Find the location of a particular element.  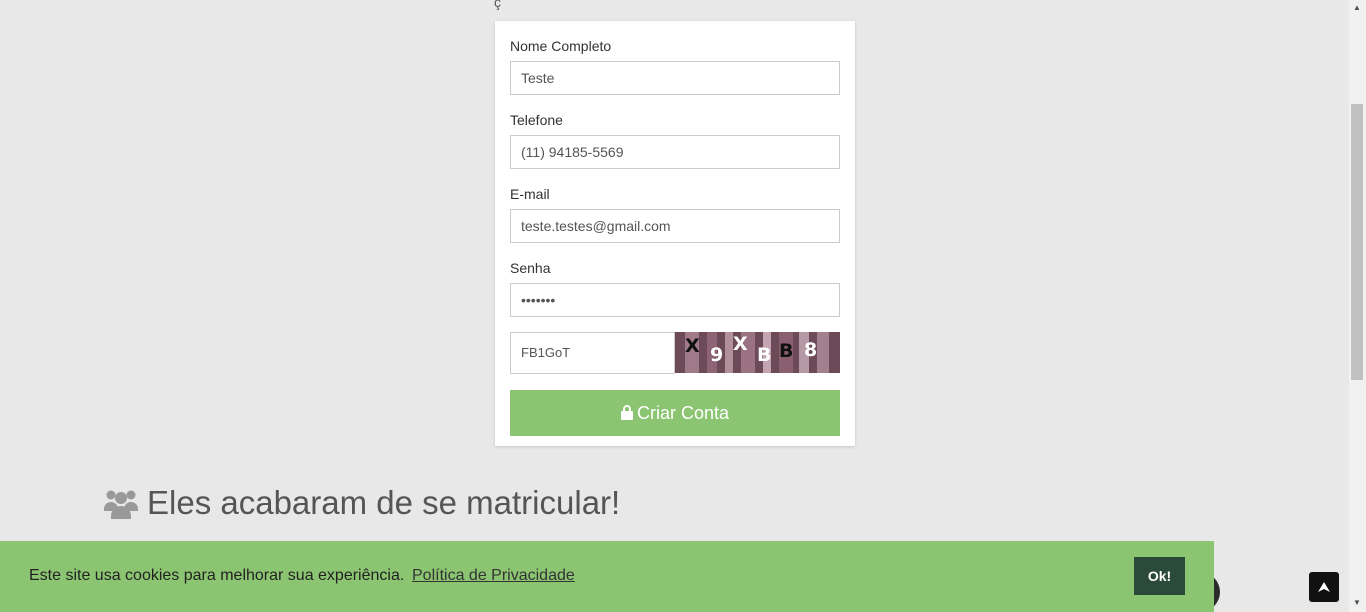

top-cut-glyph: ç is located at coordinates (497, 5).